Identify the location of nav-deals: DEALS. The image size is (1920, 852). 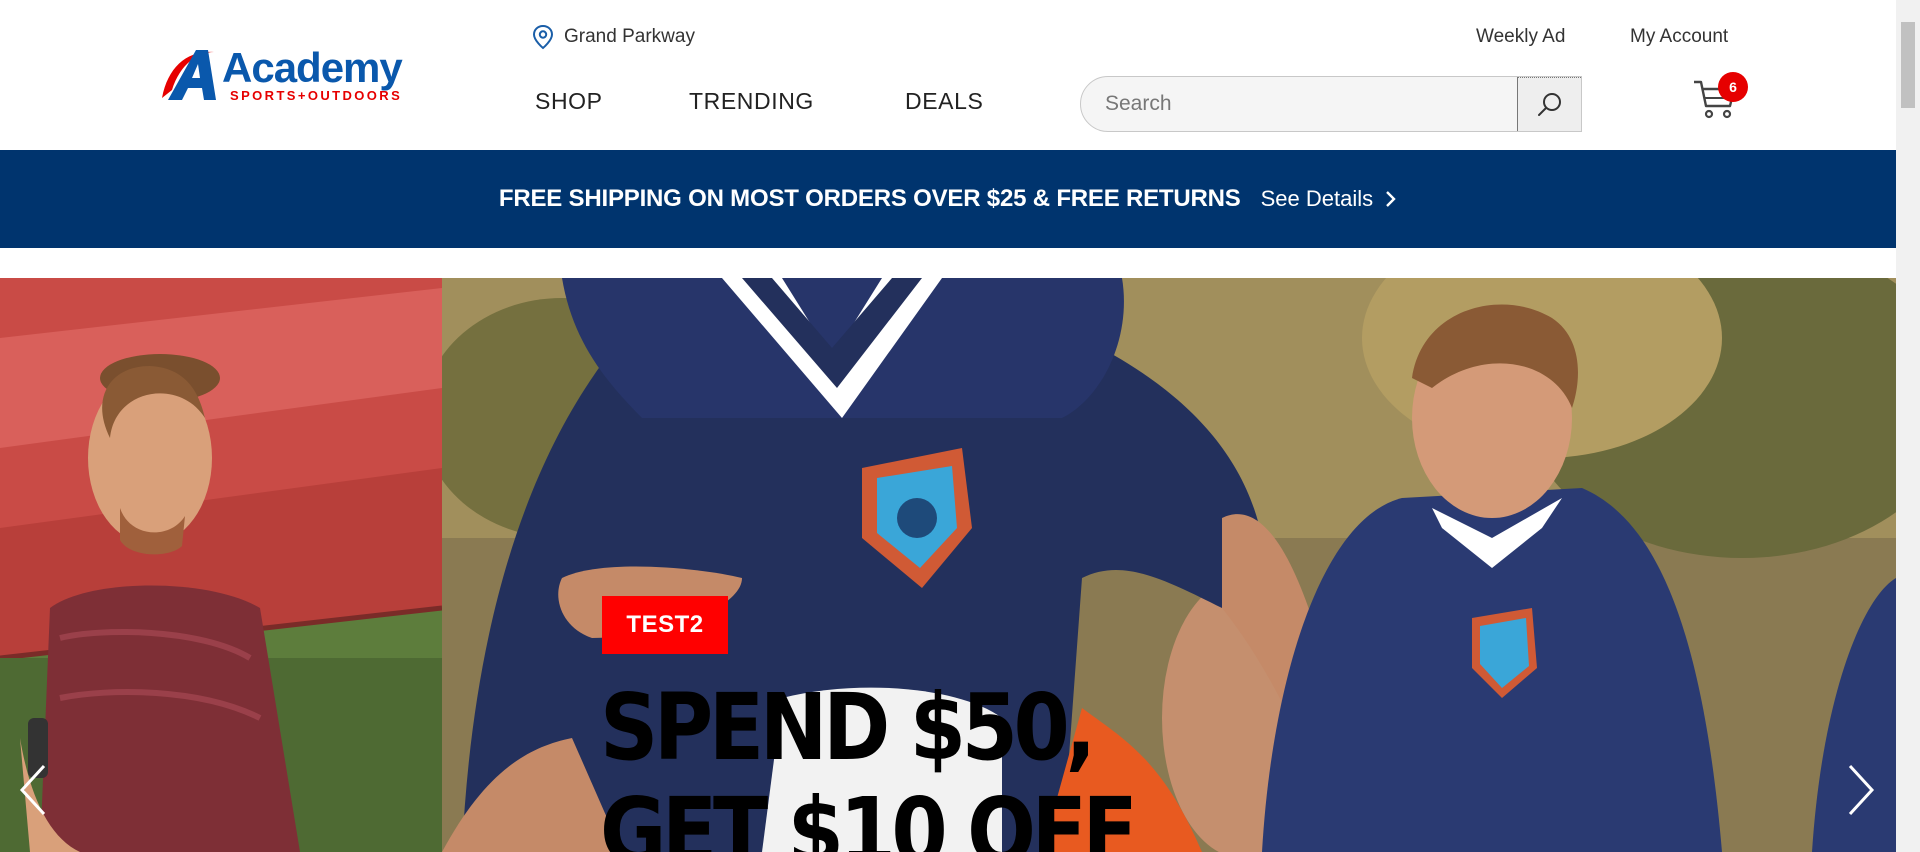
(944, 101).